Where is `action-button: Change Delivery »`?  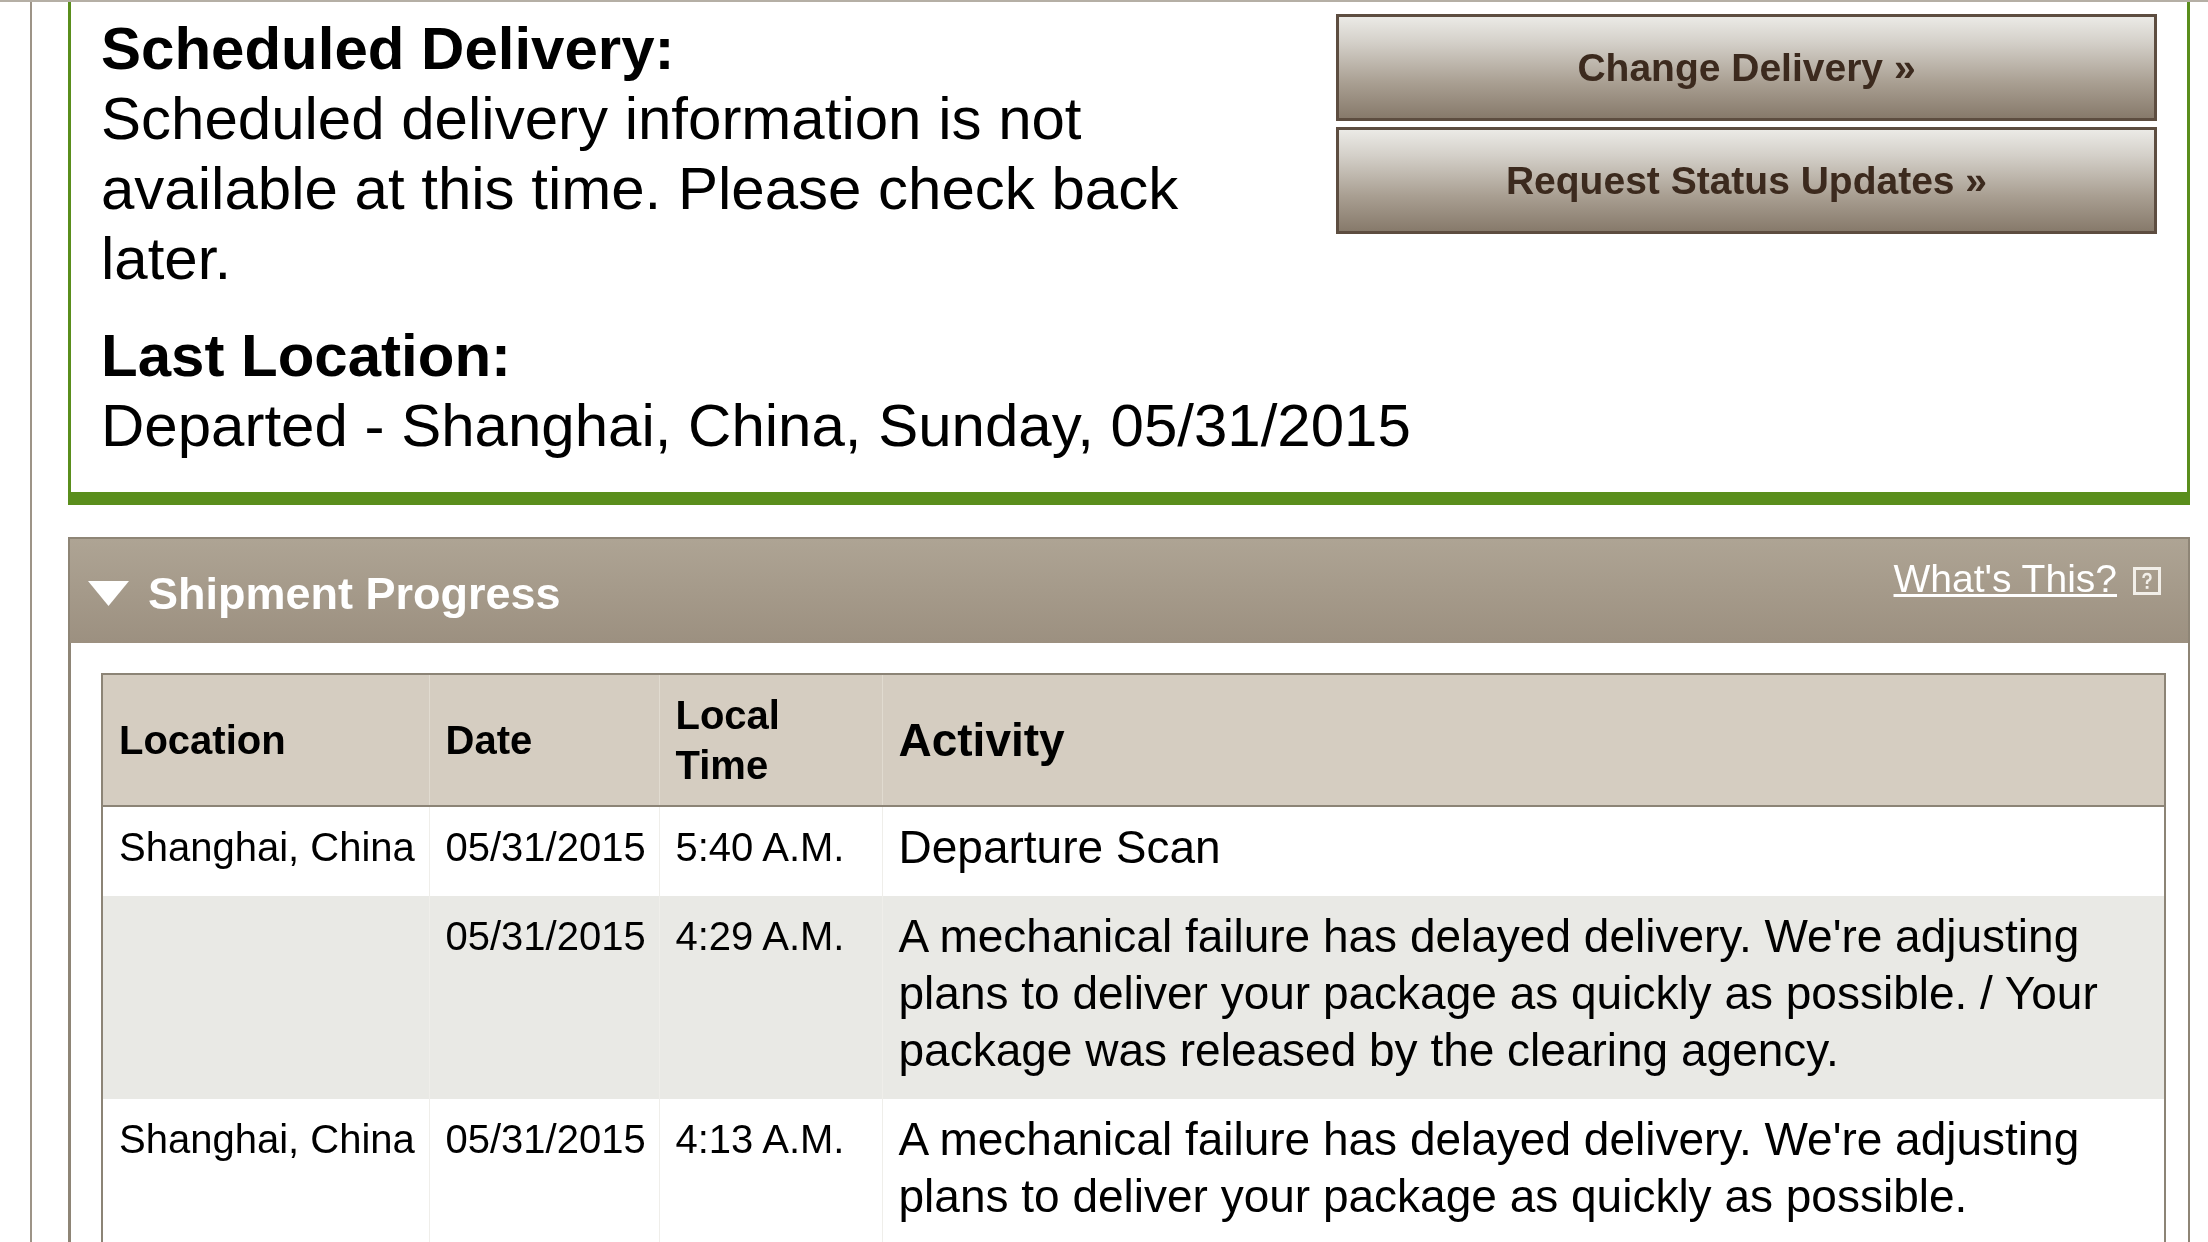
action-button: Change Delivery » is located at coordinates (1746, 67).